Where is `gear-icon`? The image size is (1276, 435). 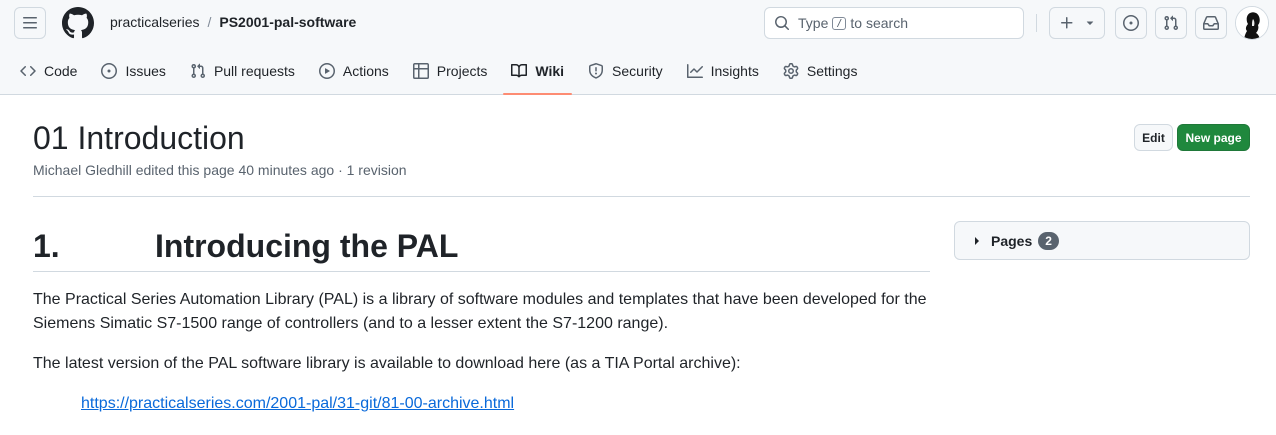
gear-icon is located at coordinates (791, 71).